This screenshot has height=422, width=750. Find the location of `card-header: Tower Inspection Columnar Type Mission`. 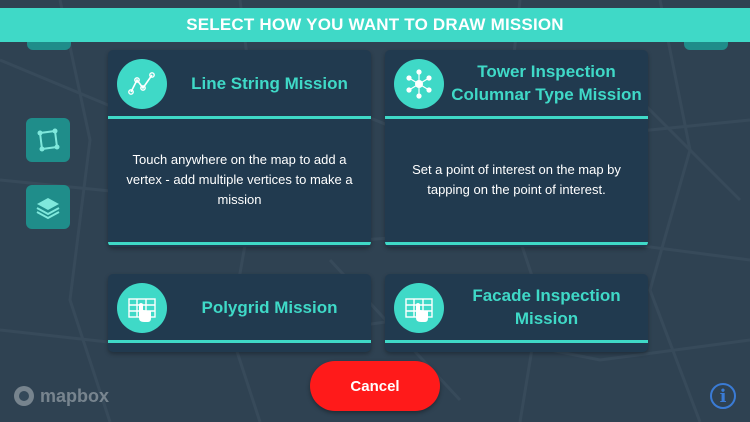

card-header: Tower Inspection Columnar Type Mission is located at coordinates (516, 83).